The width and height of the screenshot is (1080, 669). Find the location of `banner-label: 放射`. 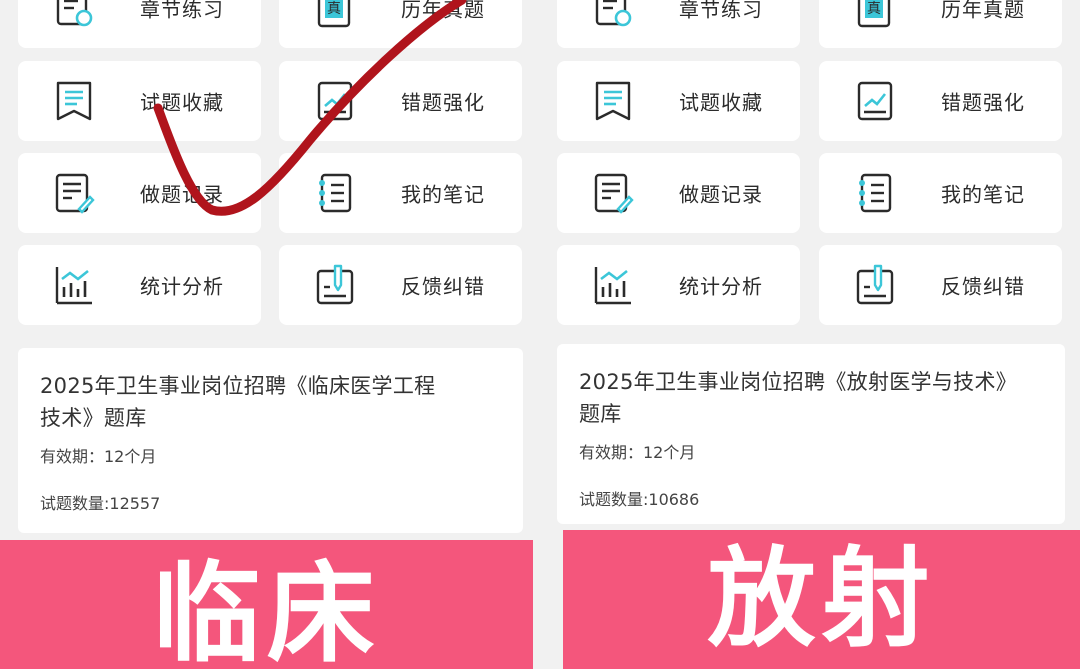

banner-label: 放射 is located at coordinates (821, 599).